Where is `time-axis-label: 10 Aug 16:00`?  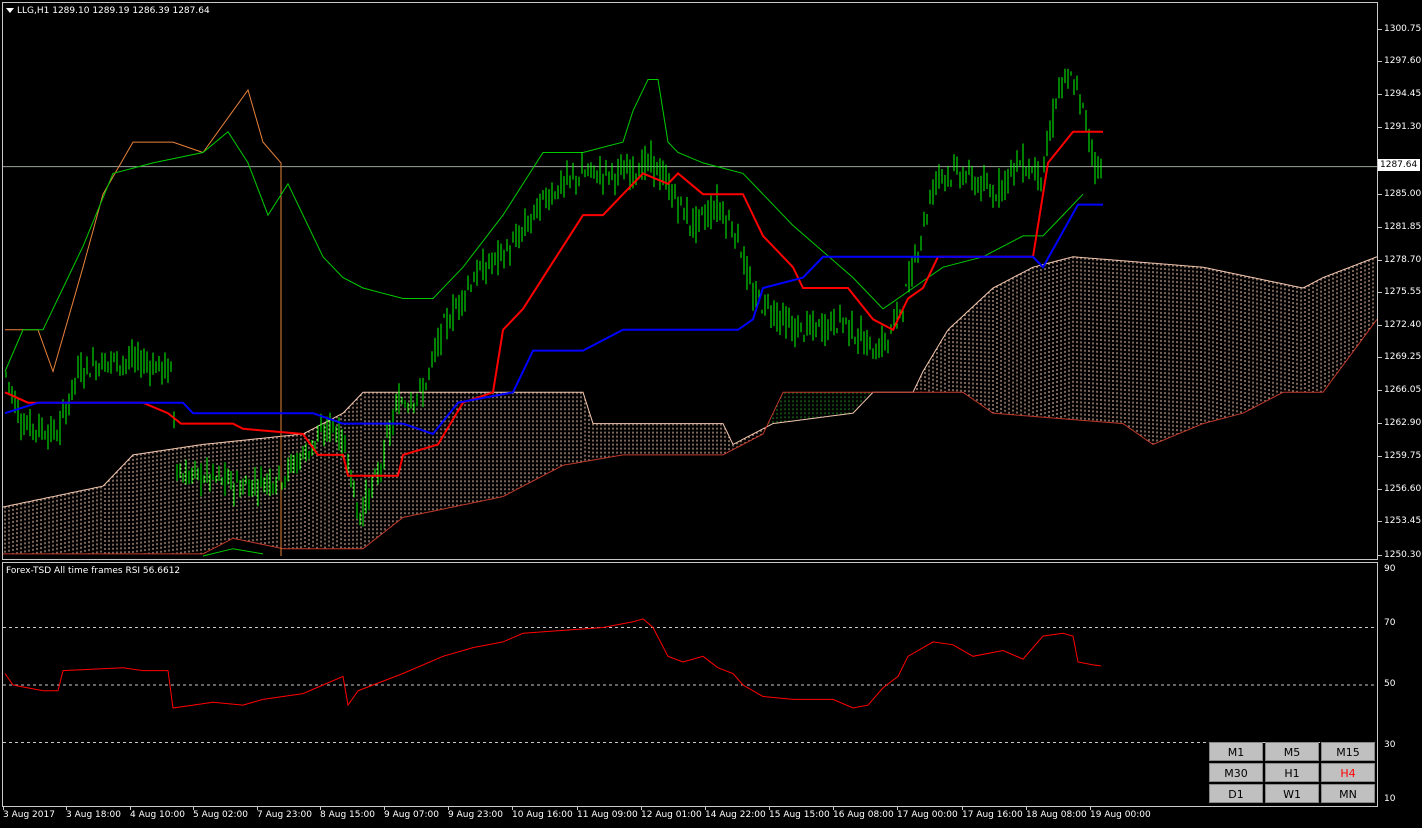 time-axis-label: 10 Aug 16:00 is located at coordinates (542, 815).